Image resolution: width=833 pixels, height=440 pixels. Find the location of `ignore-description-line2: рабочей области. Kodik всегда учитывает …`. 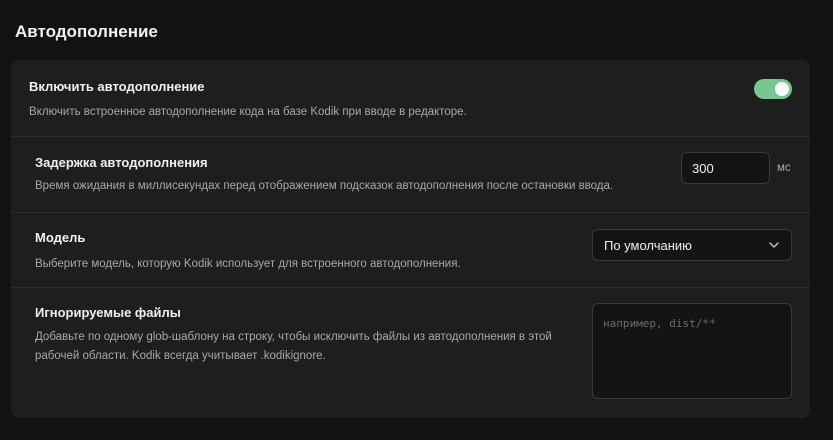

ignore-description-line2: рабочей области. Kodik всегда учитывает … is located at coordinates (180, 356).